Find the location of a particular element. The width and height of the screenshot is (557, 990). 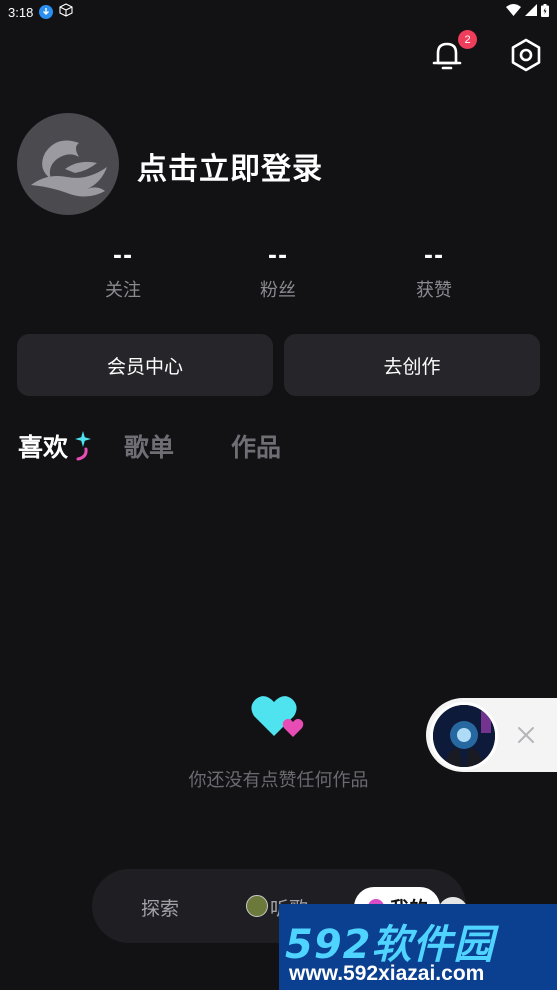

listen-cover-icon is located at coordinates (257, 906).